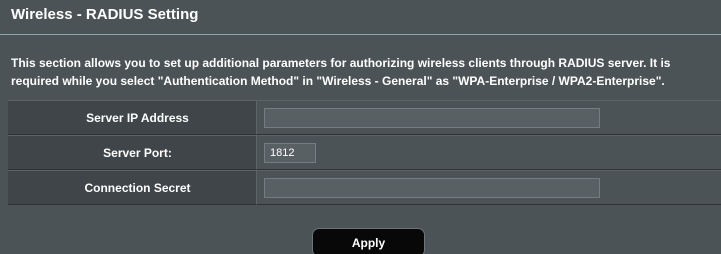  I want to click on connection-secret-row: Connection Secret, so click(364, 187).